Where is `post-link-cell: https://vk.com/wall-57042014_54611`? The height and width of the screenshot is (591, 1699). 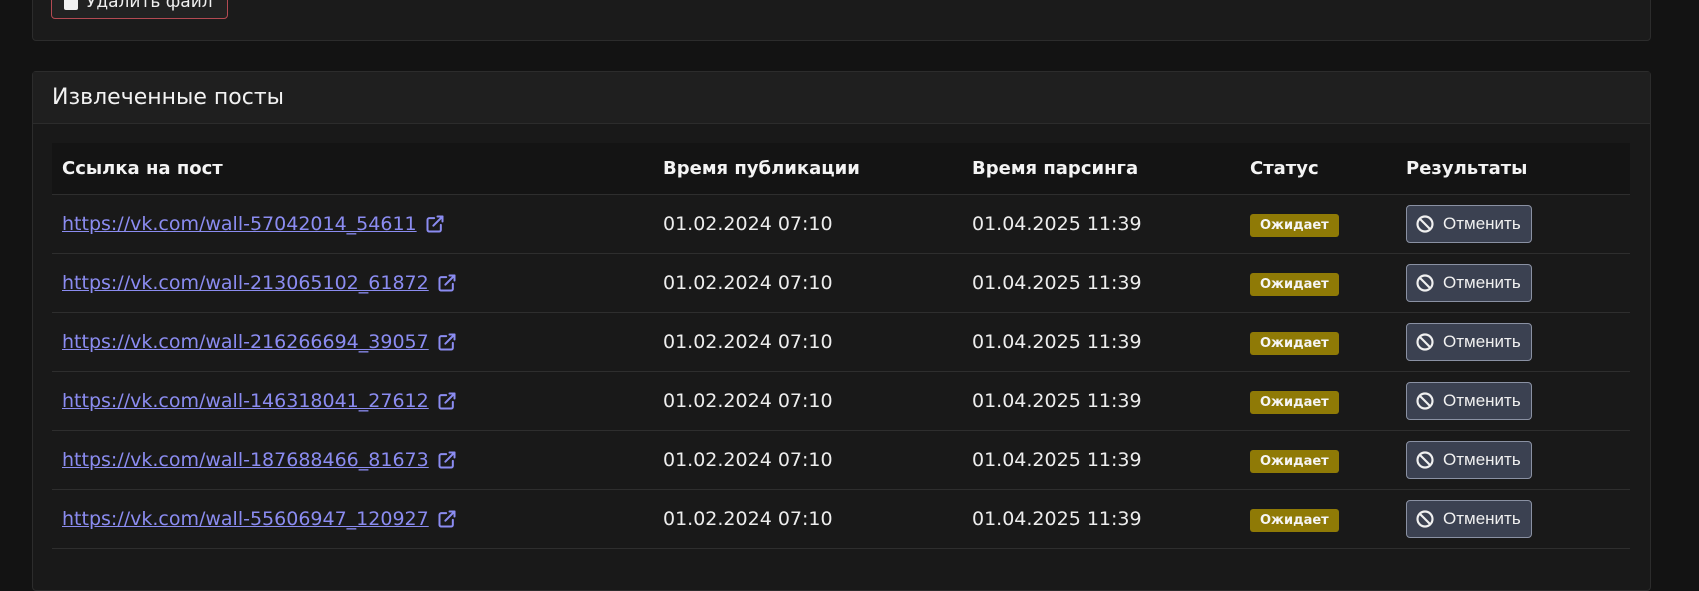 post-link-cell: https://vk.com/wall-57042014_54611 is located at coordinates (357, 224).